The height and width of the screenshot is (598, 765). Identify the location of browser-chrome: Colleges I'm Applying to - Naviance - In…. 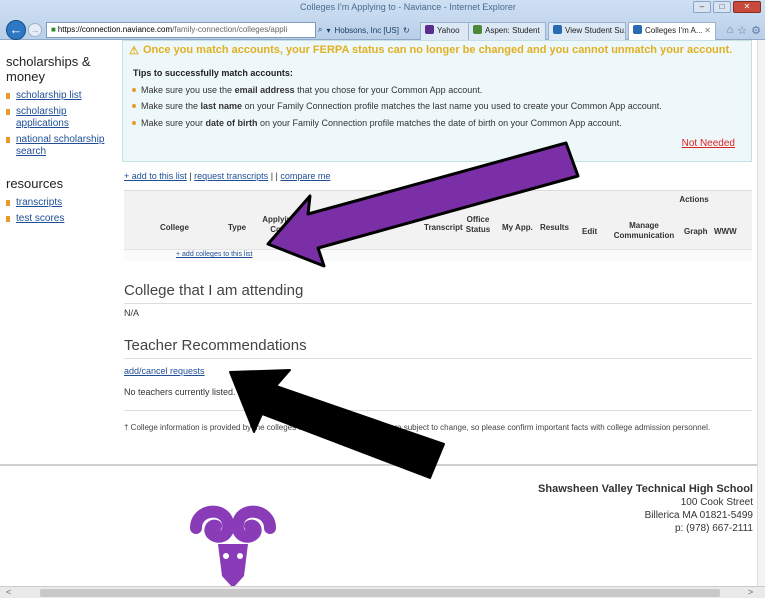
(382, 20).